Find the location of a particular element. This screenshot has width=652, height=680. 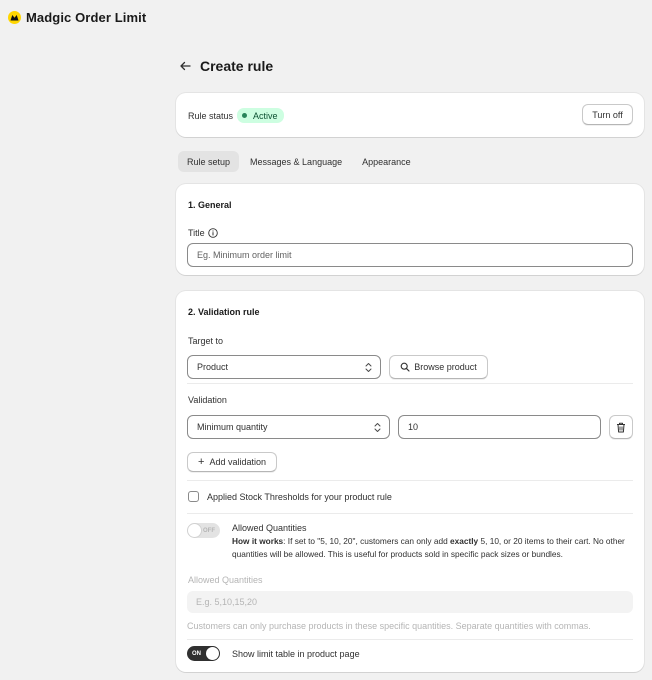

allowed-quantities-placeholder: E.g. 5,10,15,20 is located at coordinates (227, 602).